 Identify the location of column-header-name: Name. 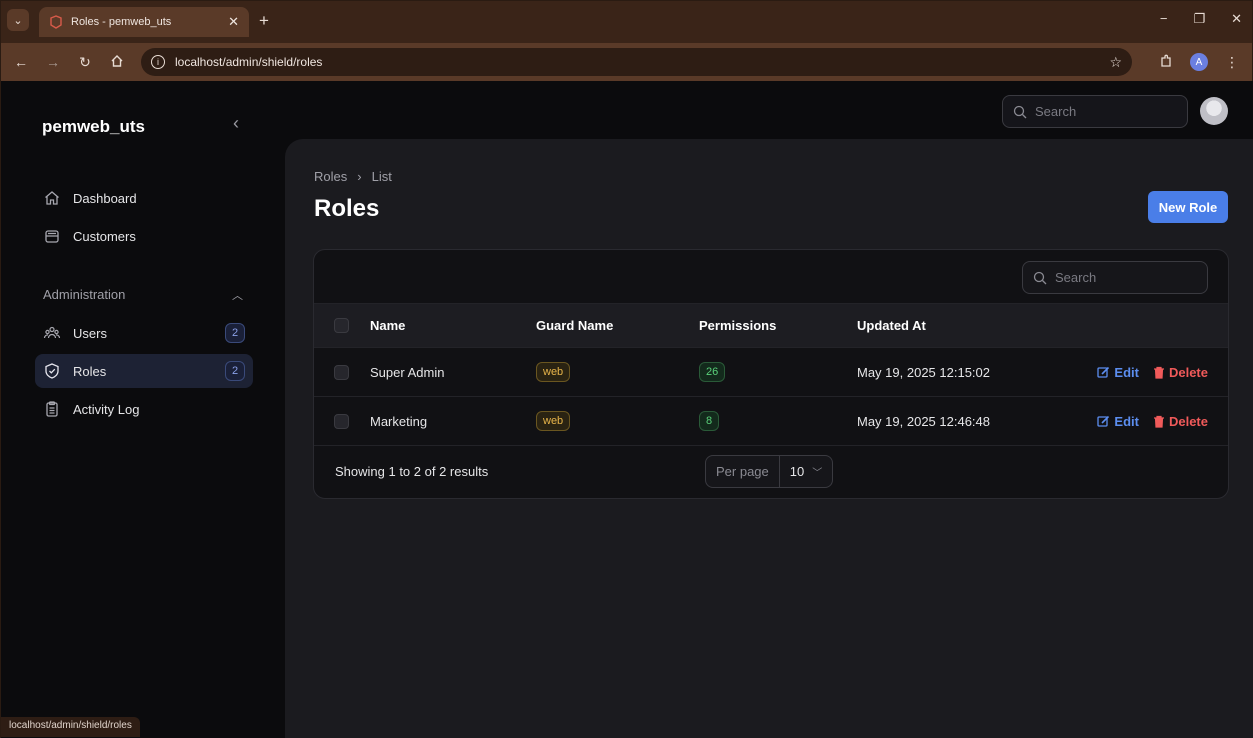
(453, 325).